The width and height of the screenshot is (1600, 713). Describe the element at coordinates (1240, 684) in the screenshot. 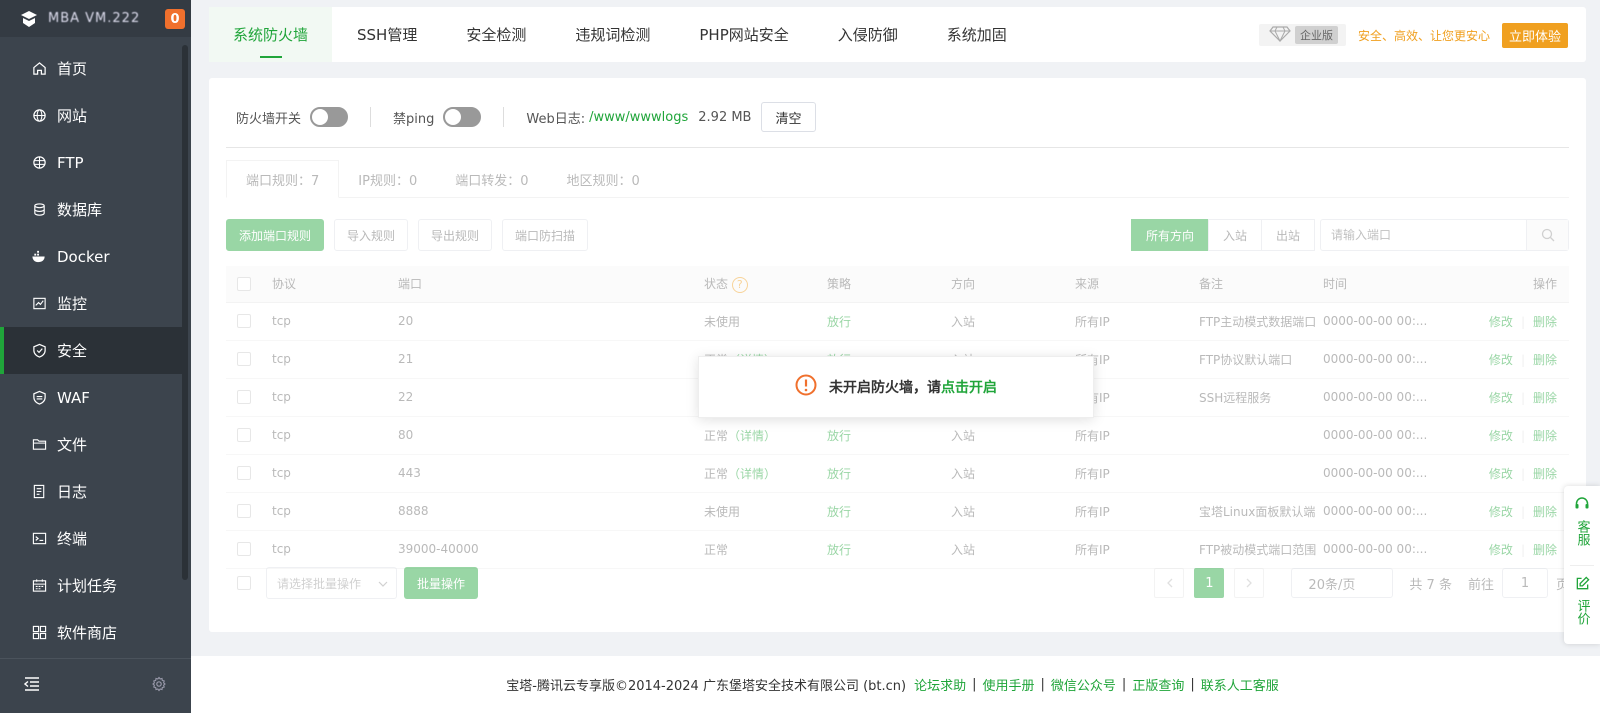

I see `footer-link-support: 联系人工客服` at that location.